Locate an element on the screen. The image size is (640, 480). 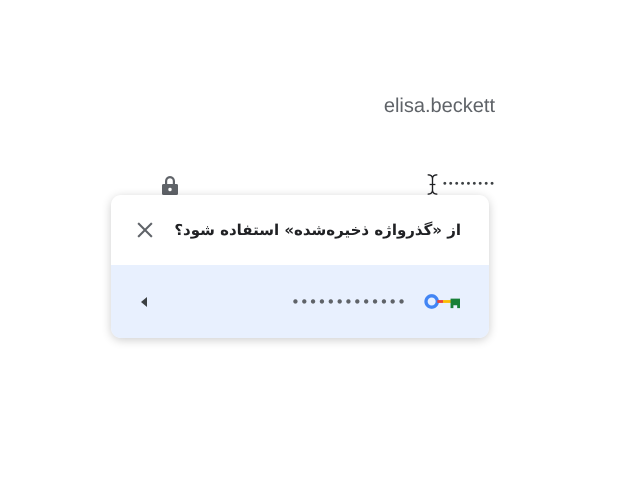
popup-title: از «گذرواژه ذخیره‌شده» استفاده شود؟ is located at coordinates (317, 230).